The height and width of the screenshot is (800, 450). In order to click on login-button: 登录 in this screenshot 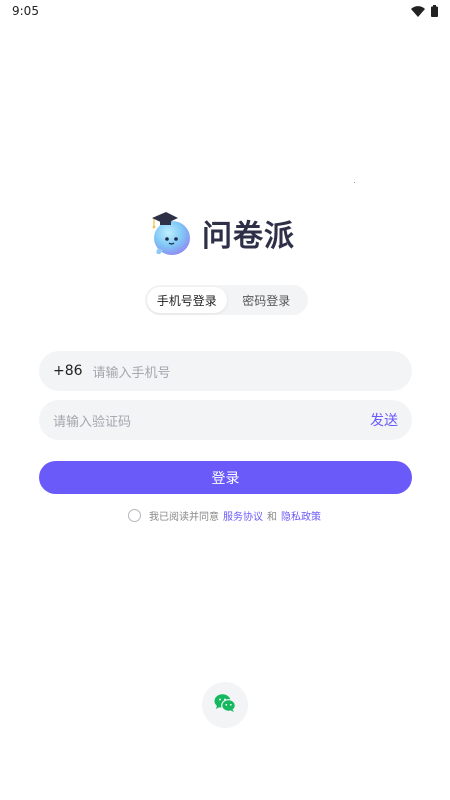, I will do `click(225, 477)`.